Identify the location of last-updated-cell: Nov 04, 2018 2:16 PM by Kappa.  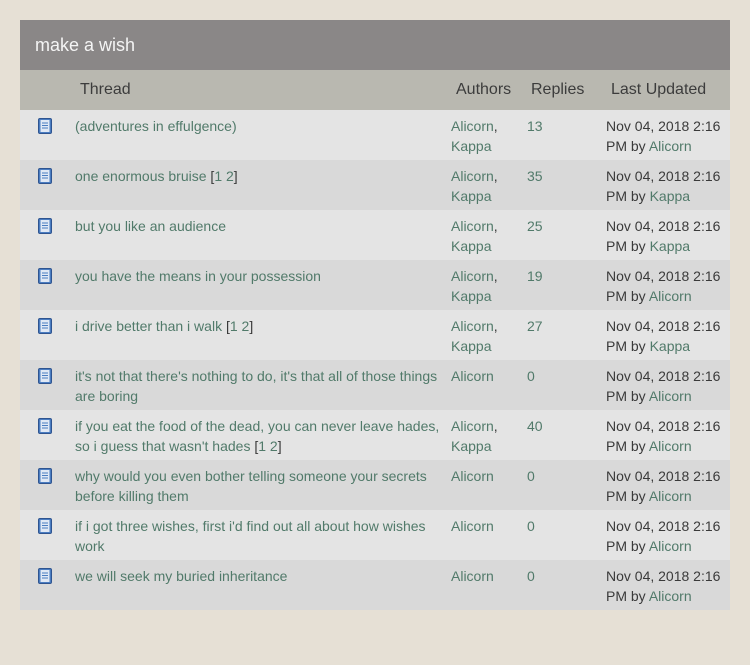
(668, 236).